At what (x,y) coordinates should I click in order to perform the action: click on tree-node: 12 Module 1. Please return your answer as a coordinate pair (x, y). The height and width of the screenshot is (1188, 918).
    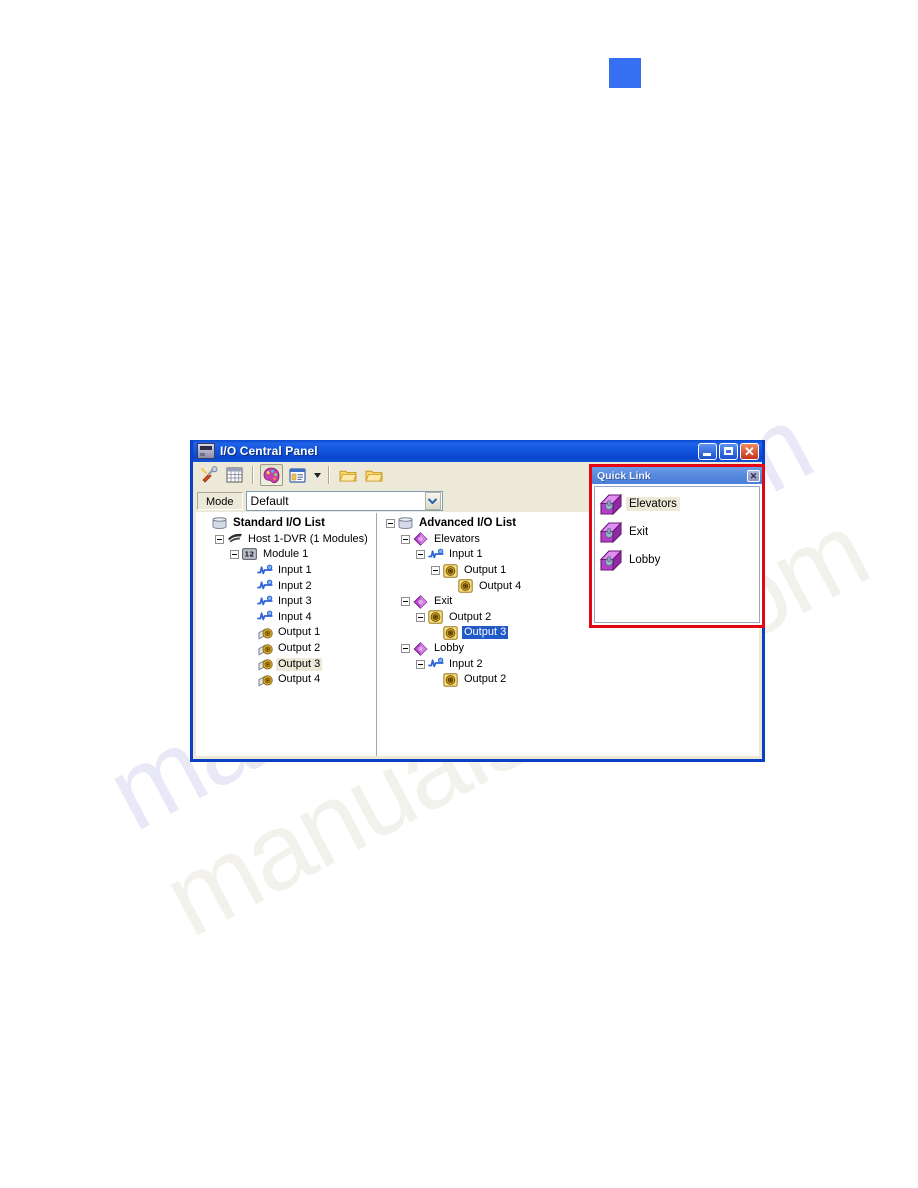
    Looking at the image, I should click on (287, 555).